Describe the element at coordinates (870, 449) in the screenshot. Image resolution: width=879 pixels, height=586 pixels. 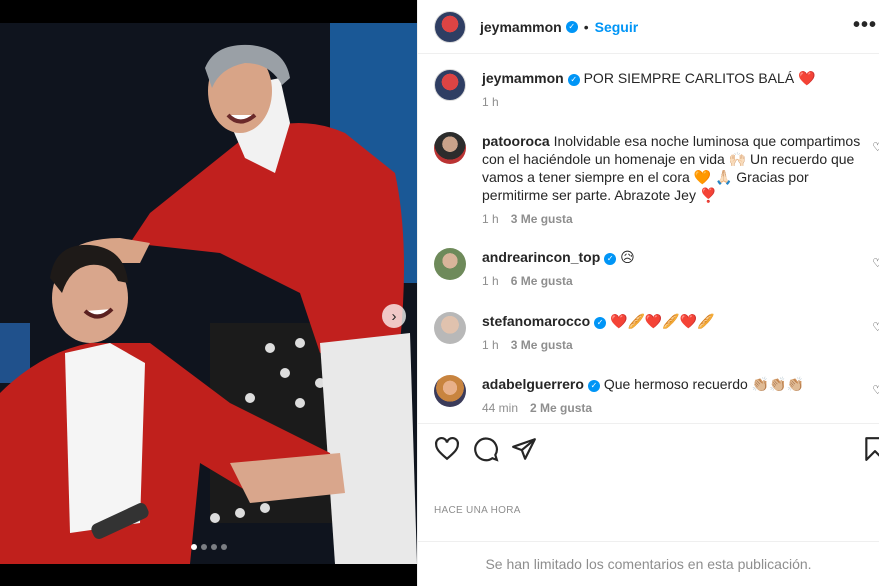
I see `bookmark-icon` at that location.